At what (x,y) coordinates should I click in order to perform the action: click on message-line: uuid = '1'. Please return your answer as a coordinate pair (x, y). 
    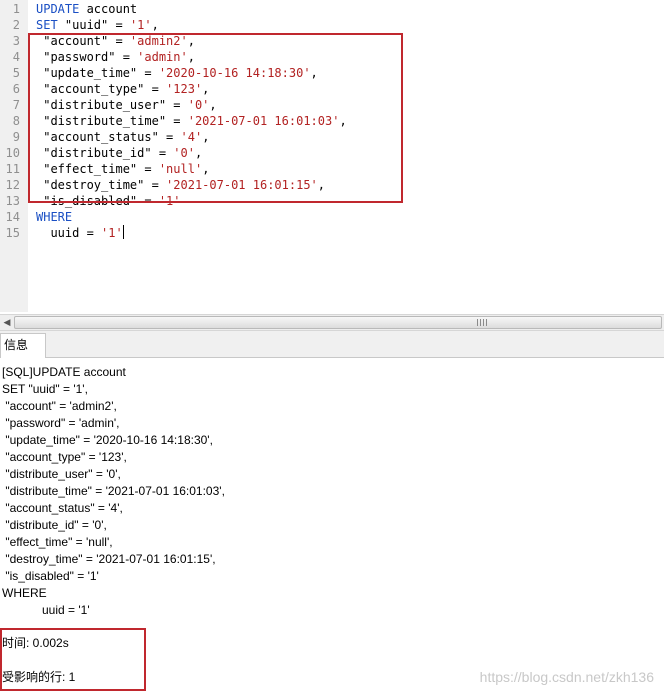
    Looking at the image, I should click on (46, 610).